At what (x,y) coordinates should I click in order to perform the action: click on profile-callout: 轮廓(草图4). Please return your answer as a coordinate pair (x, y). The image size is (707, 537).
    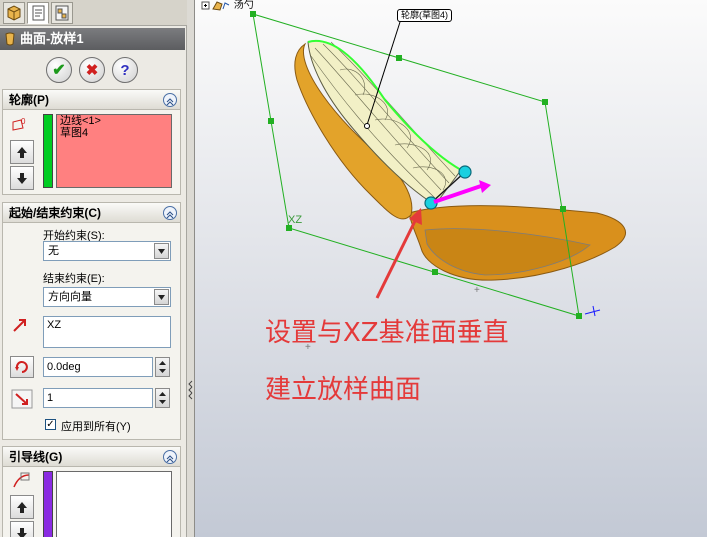
    Looking at the image, I should click on (424, 15).